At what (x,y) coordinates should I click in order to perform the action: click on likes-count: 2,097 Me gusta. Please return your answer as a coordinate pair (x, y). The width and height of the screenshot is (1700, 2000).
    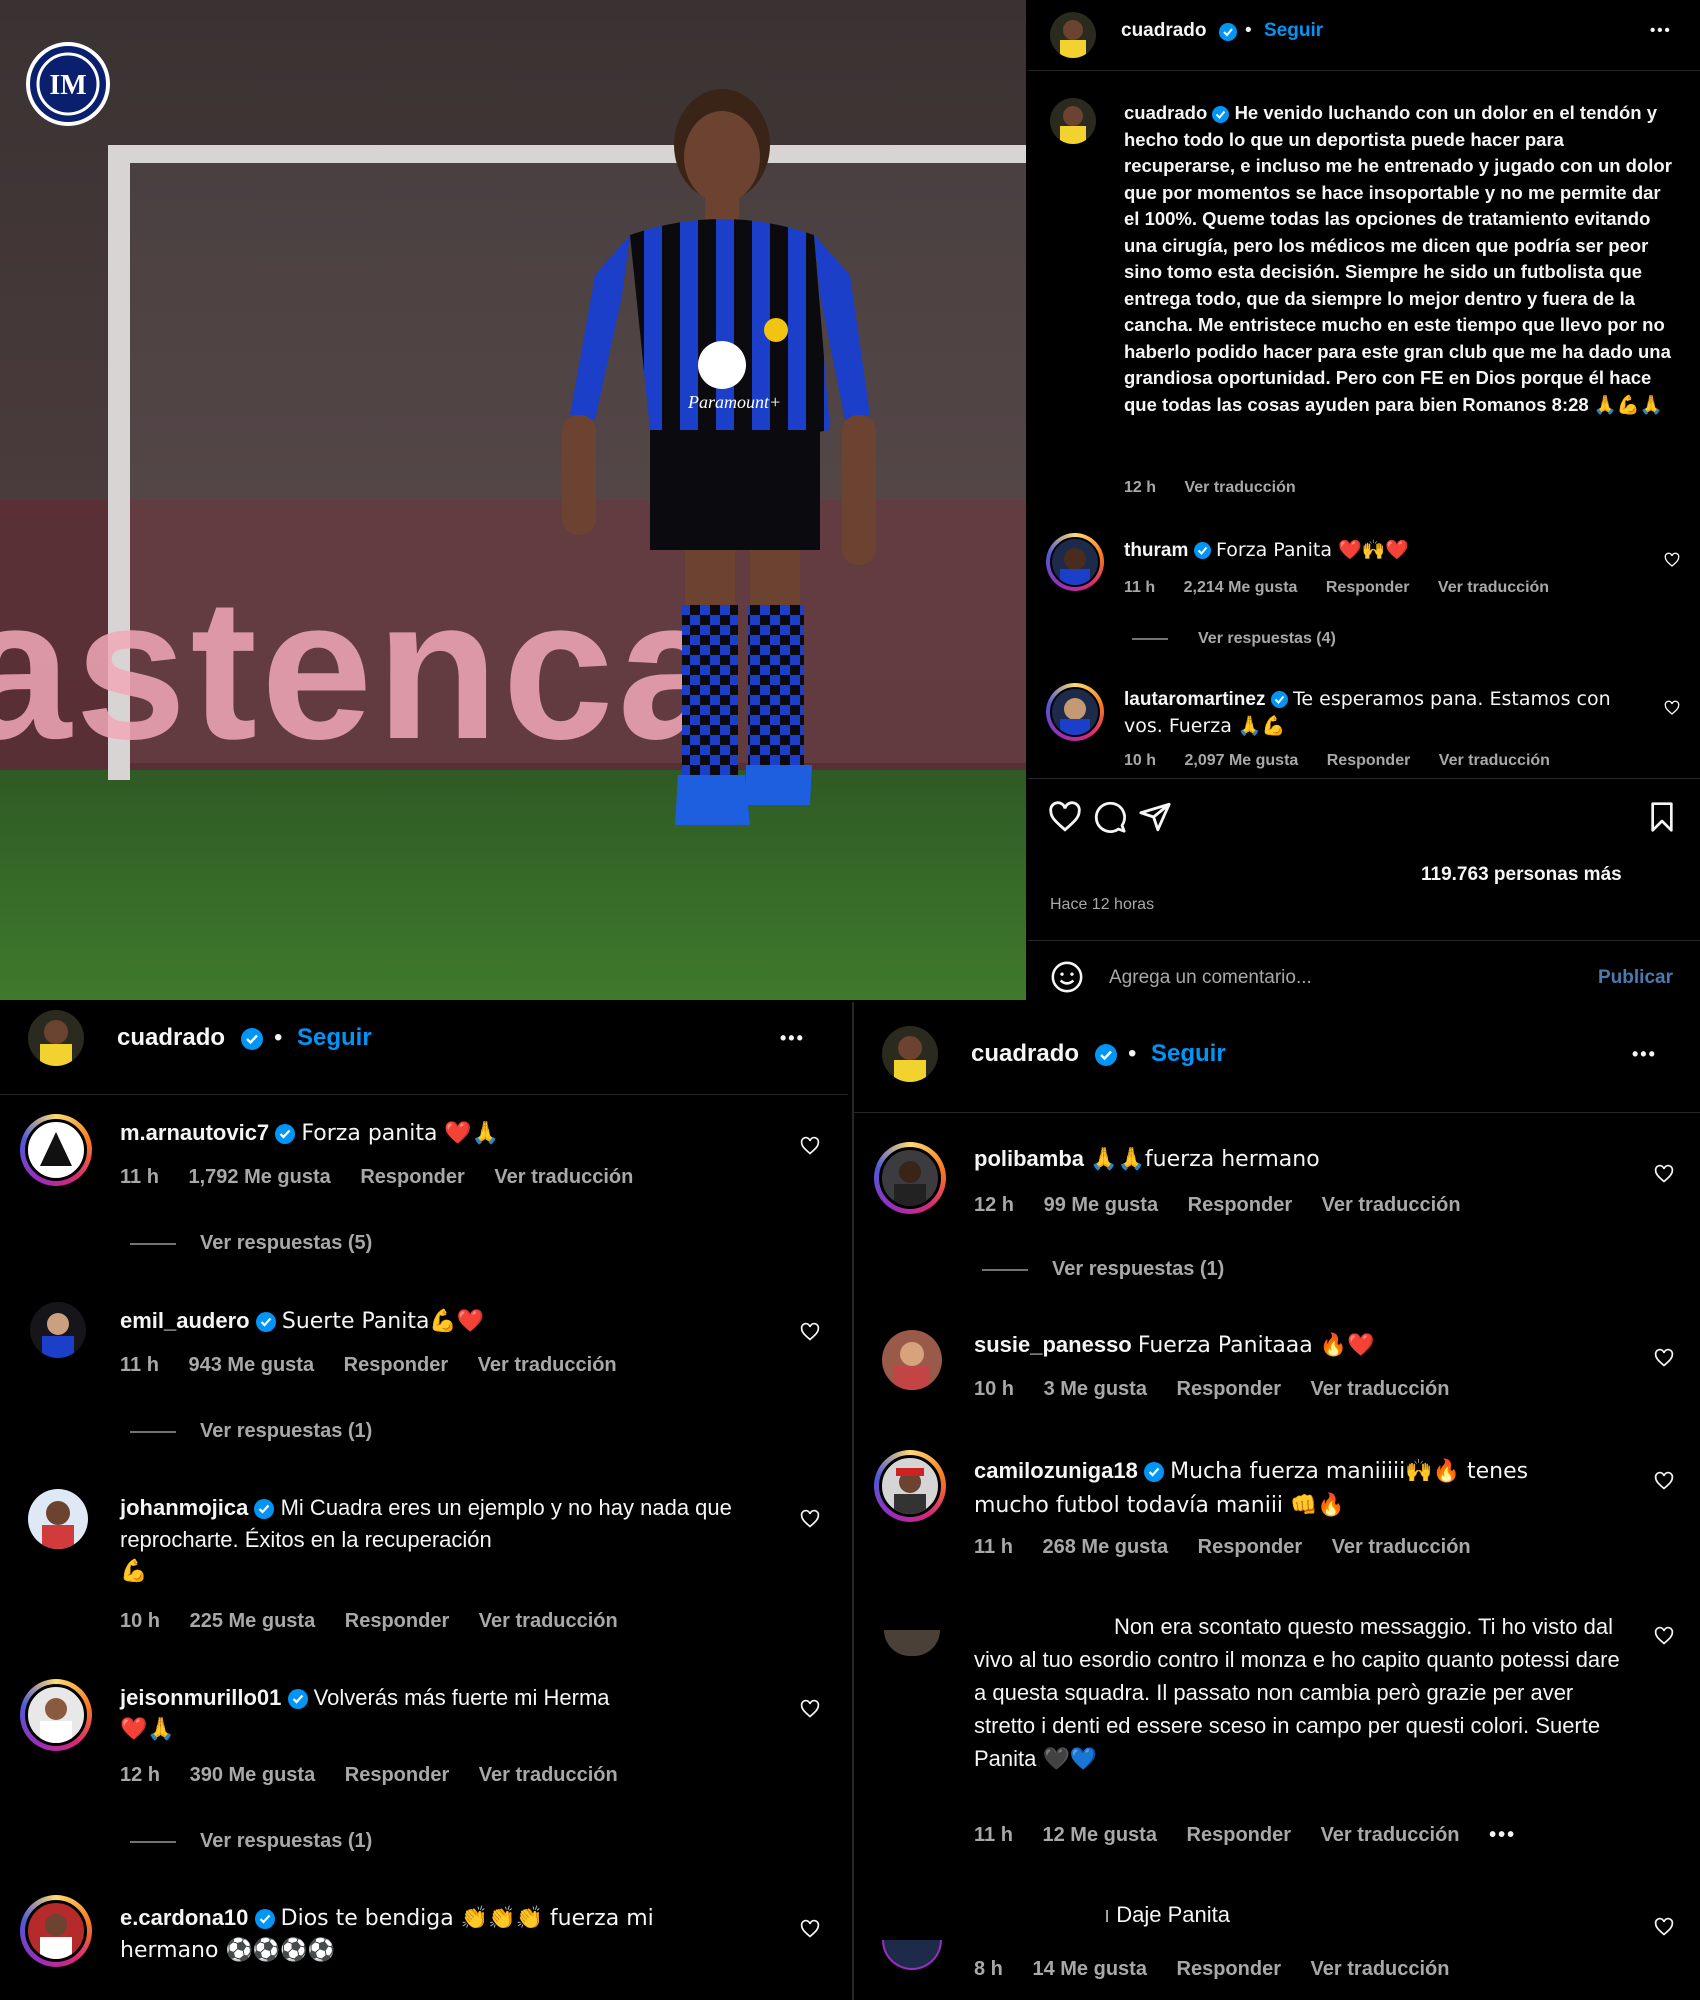
    Looking at the image, I should click on (1241, 760).